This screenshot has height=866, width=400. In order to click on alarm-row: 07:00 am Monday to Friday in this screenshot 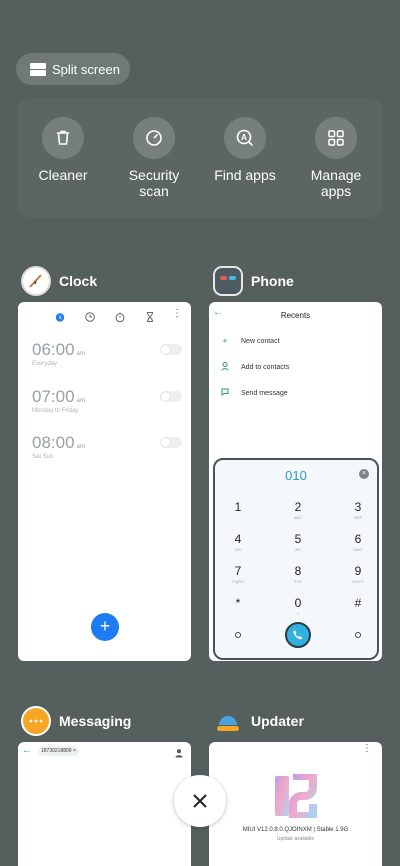, I will do `click(107, 400)`.